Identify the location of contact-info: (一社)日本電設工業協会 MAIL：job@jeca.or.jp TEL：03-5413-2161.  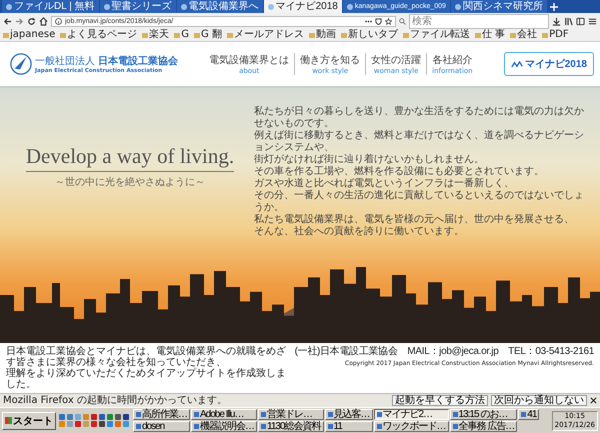
(444, 351).